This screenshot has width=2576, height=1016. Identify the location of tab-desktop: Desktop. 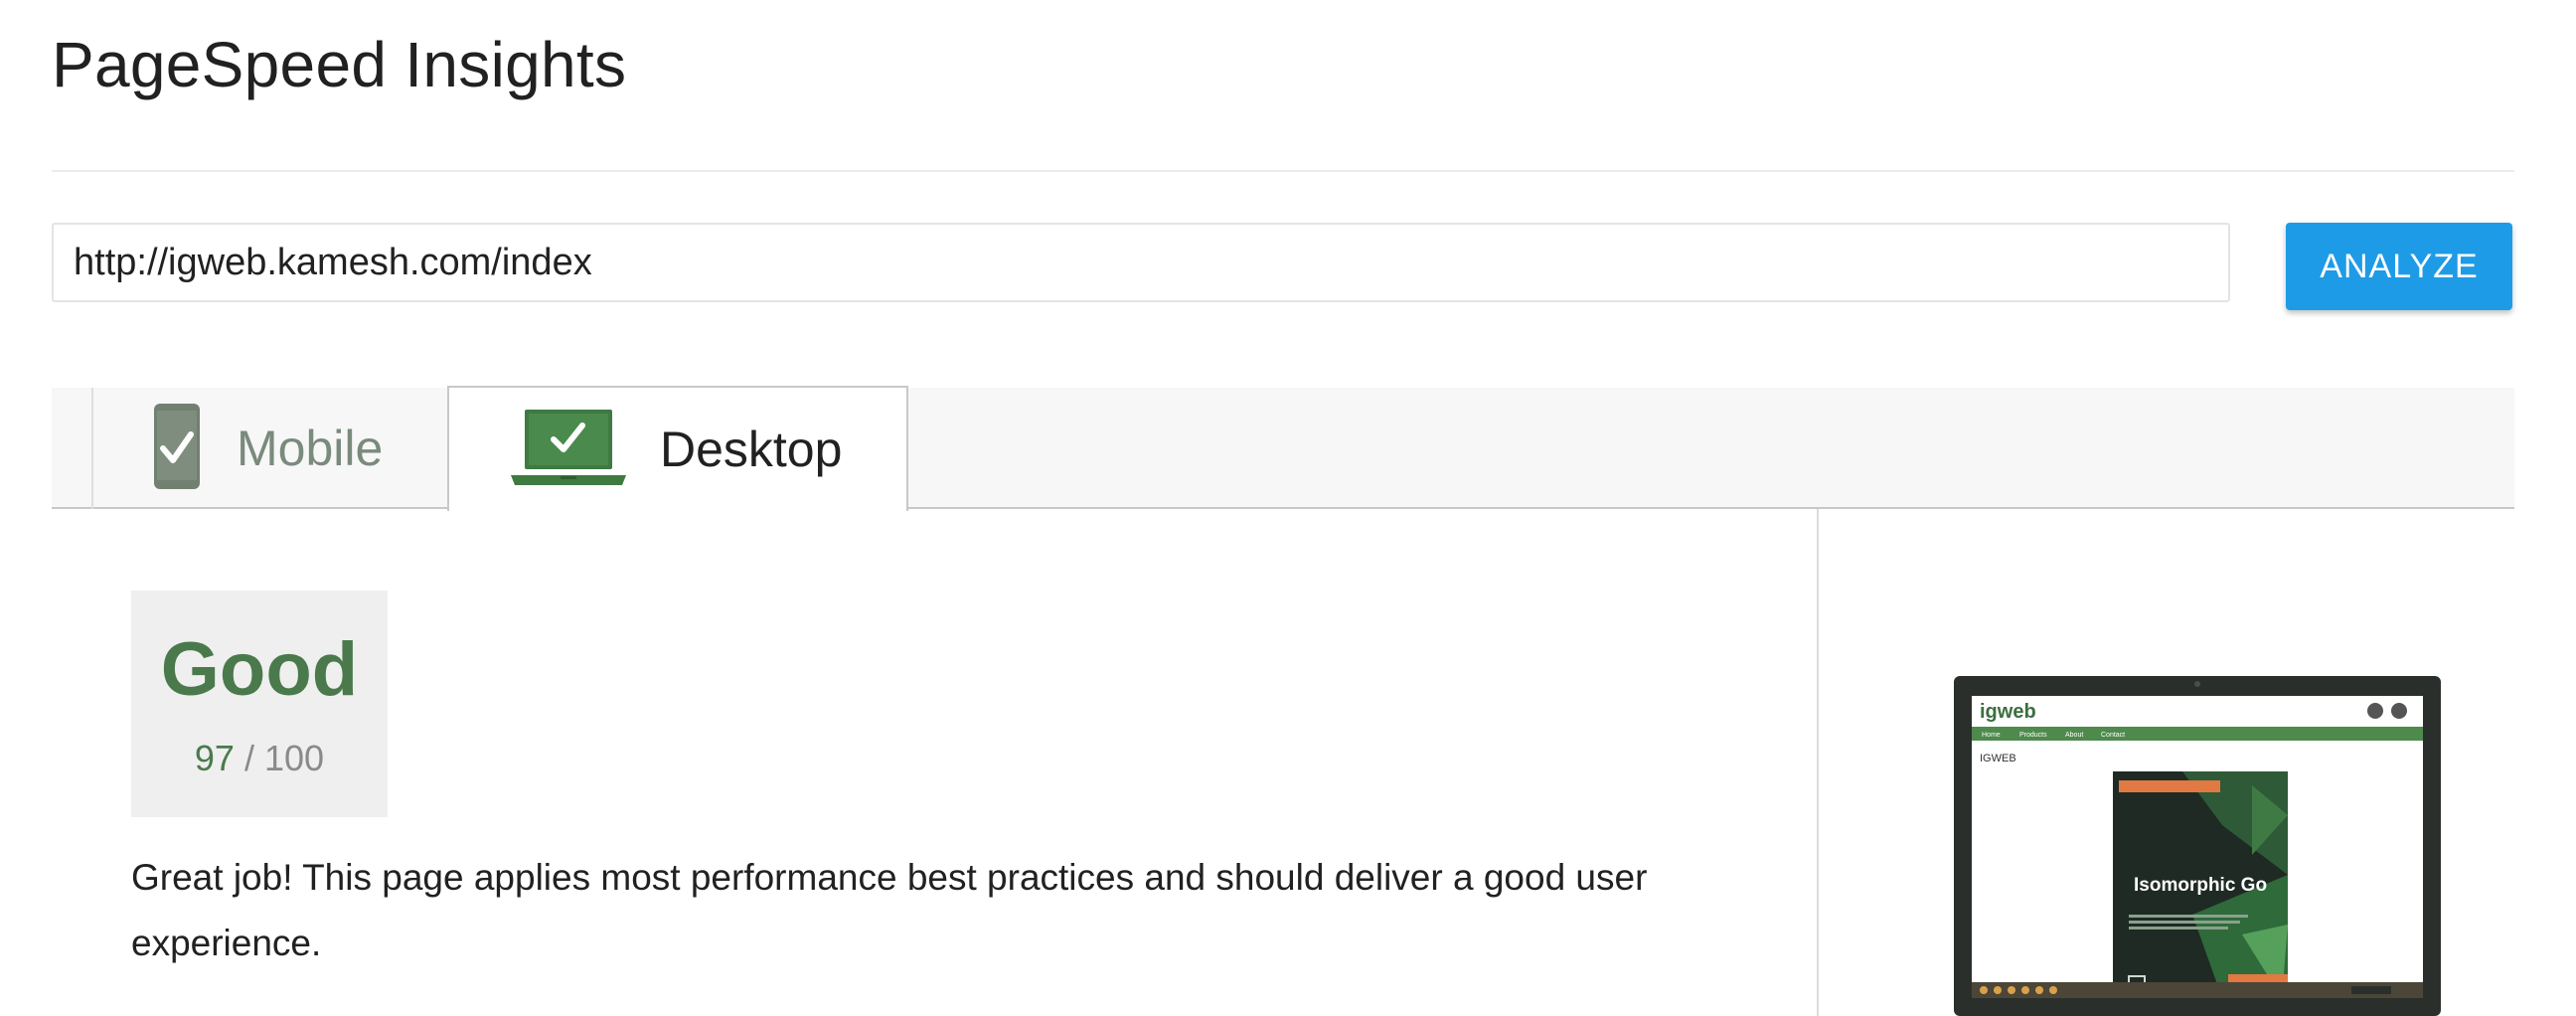
(677, 448).